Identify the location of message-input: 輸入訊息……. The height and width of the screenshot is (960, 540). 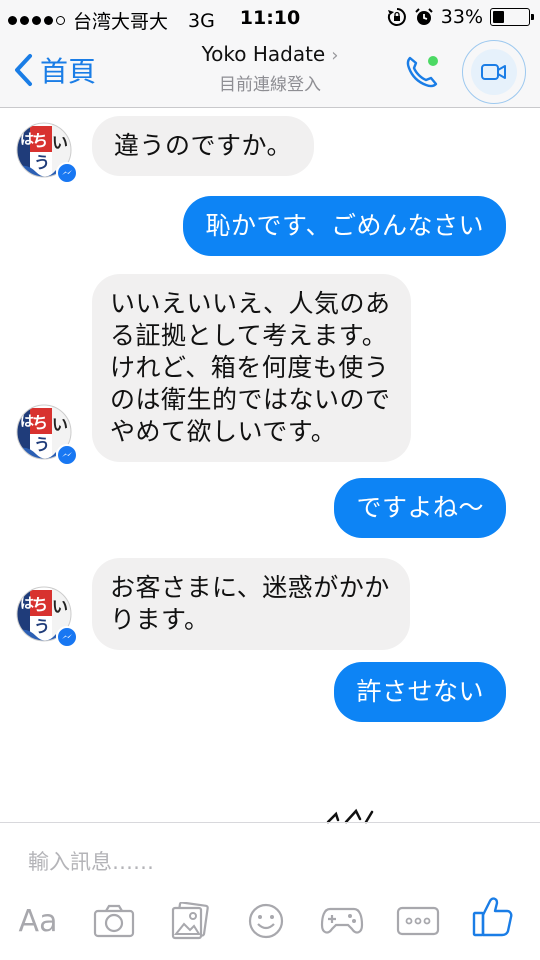
(91, 861).